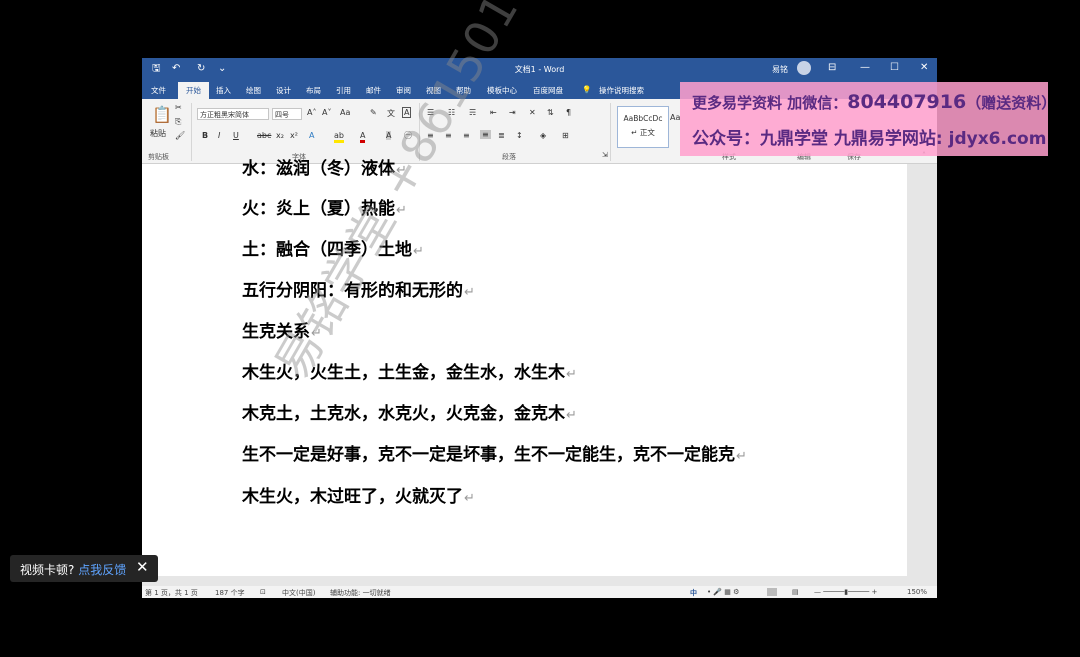 The image size is (1080, 657). I want to click on feedback-link: 点我反馈, so click(102, 570).